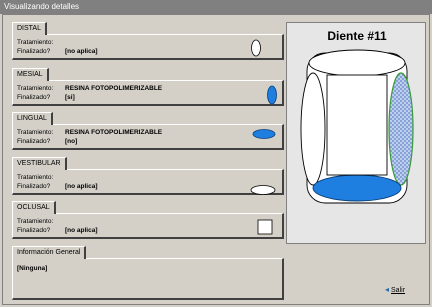  I want to click on info-text: [Ninguna], so click(32, 268).